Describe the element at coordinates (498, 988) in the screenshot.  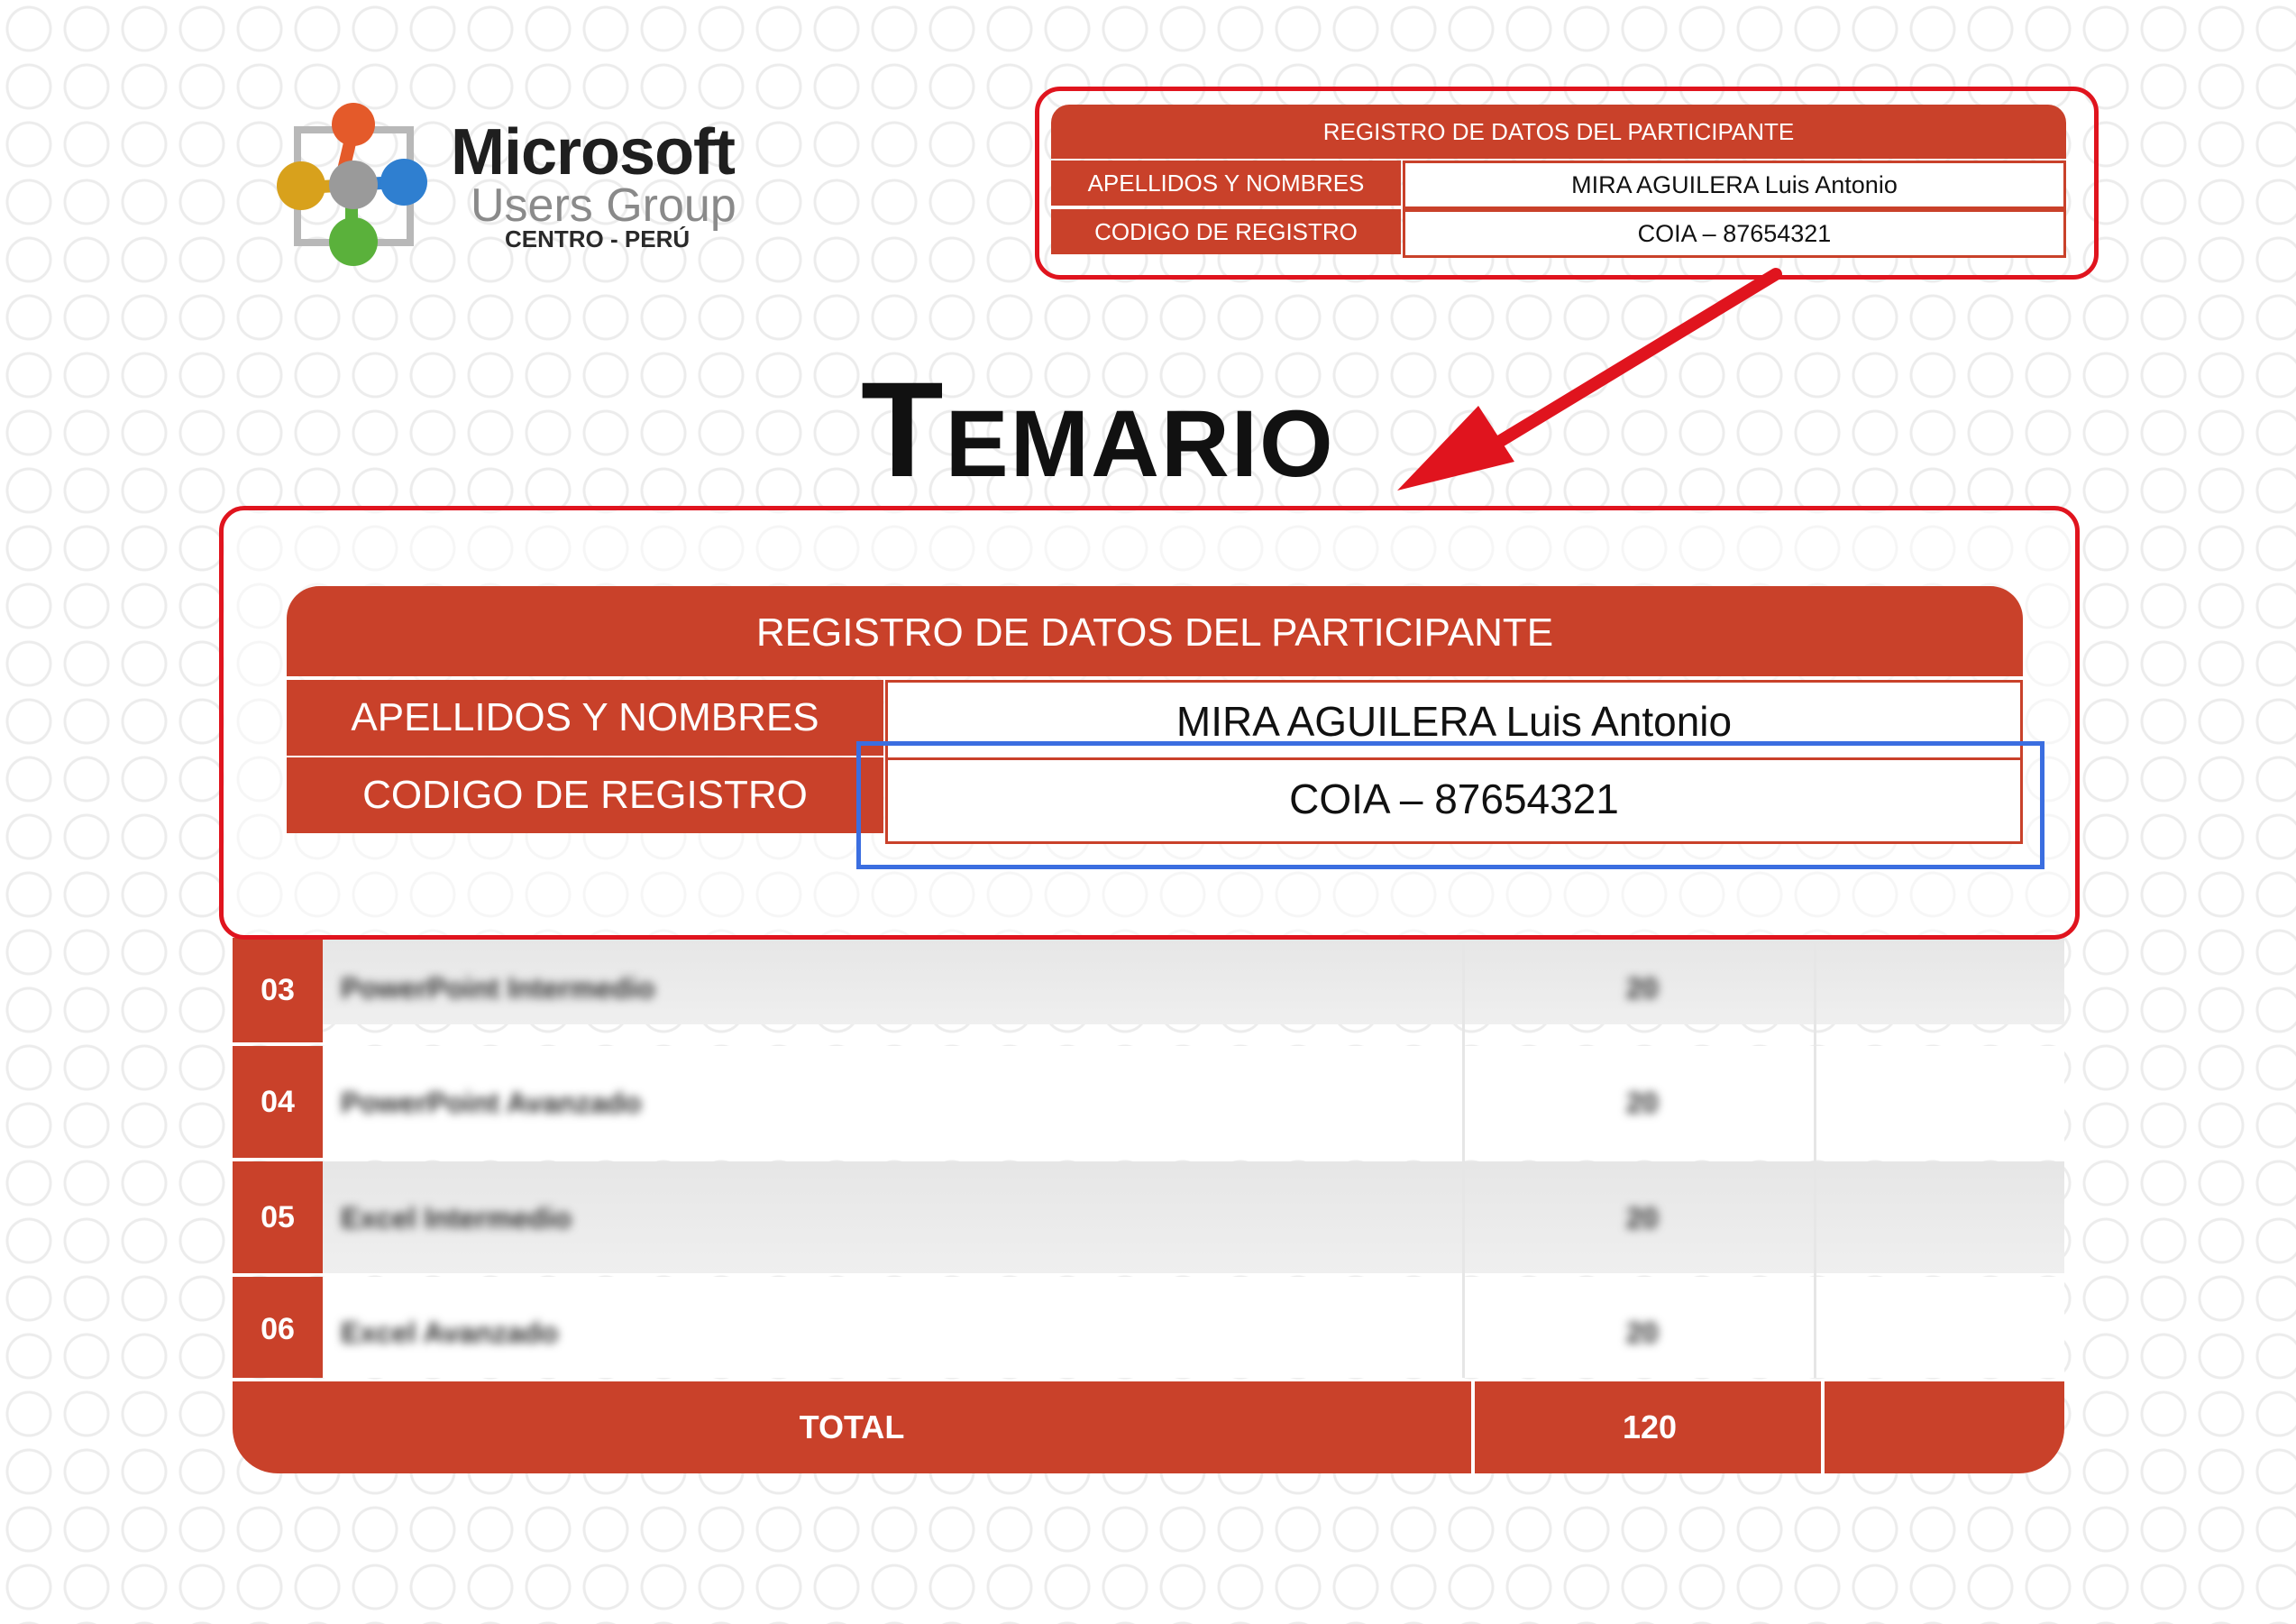
I see `course-name: PowerPoint Intermedio` at that location.